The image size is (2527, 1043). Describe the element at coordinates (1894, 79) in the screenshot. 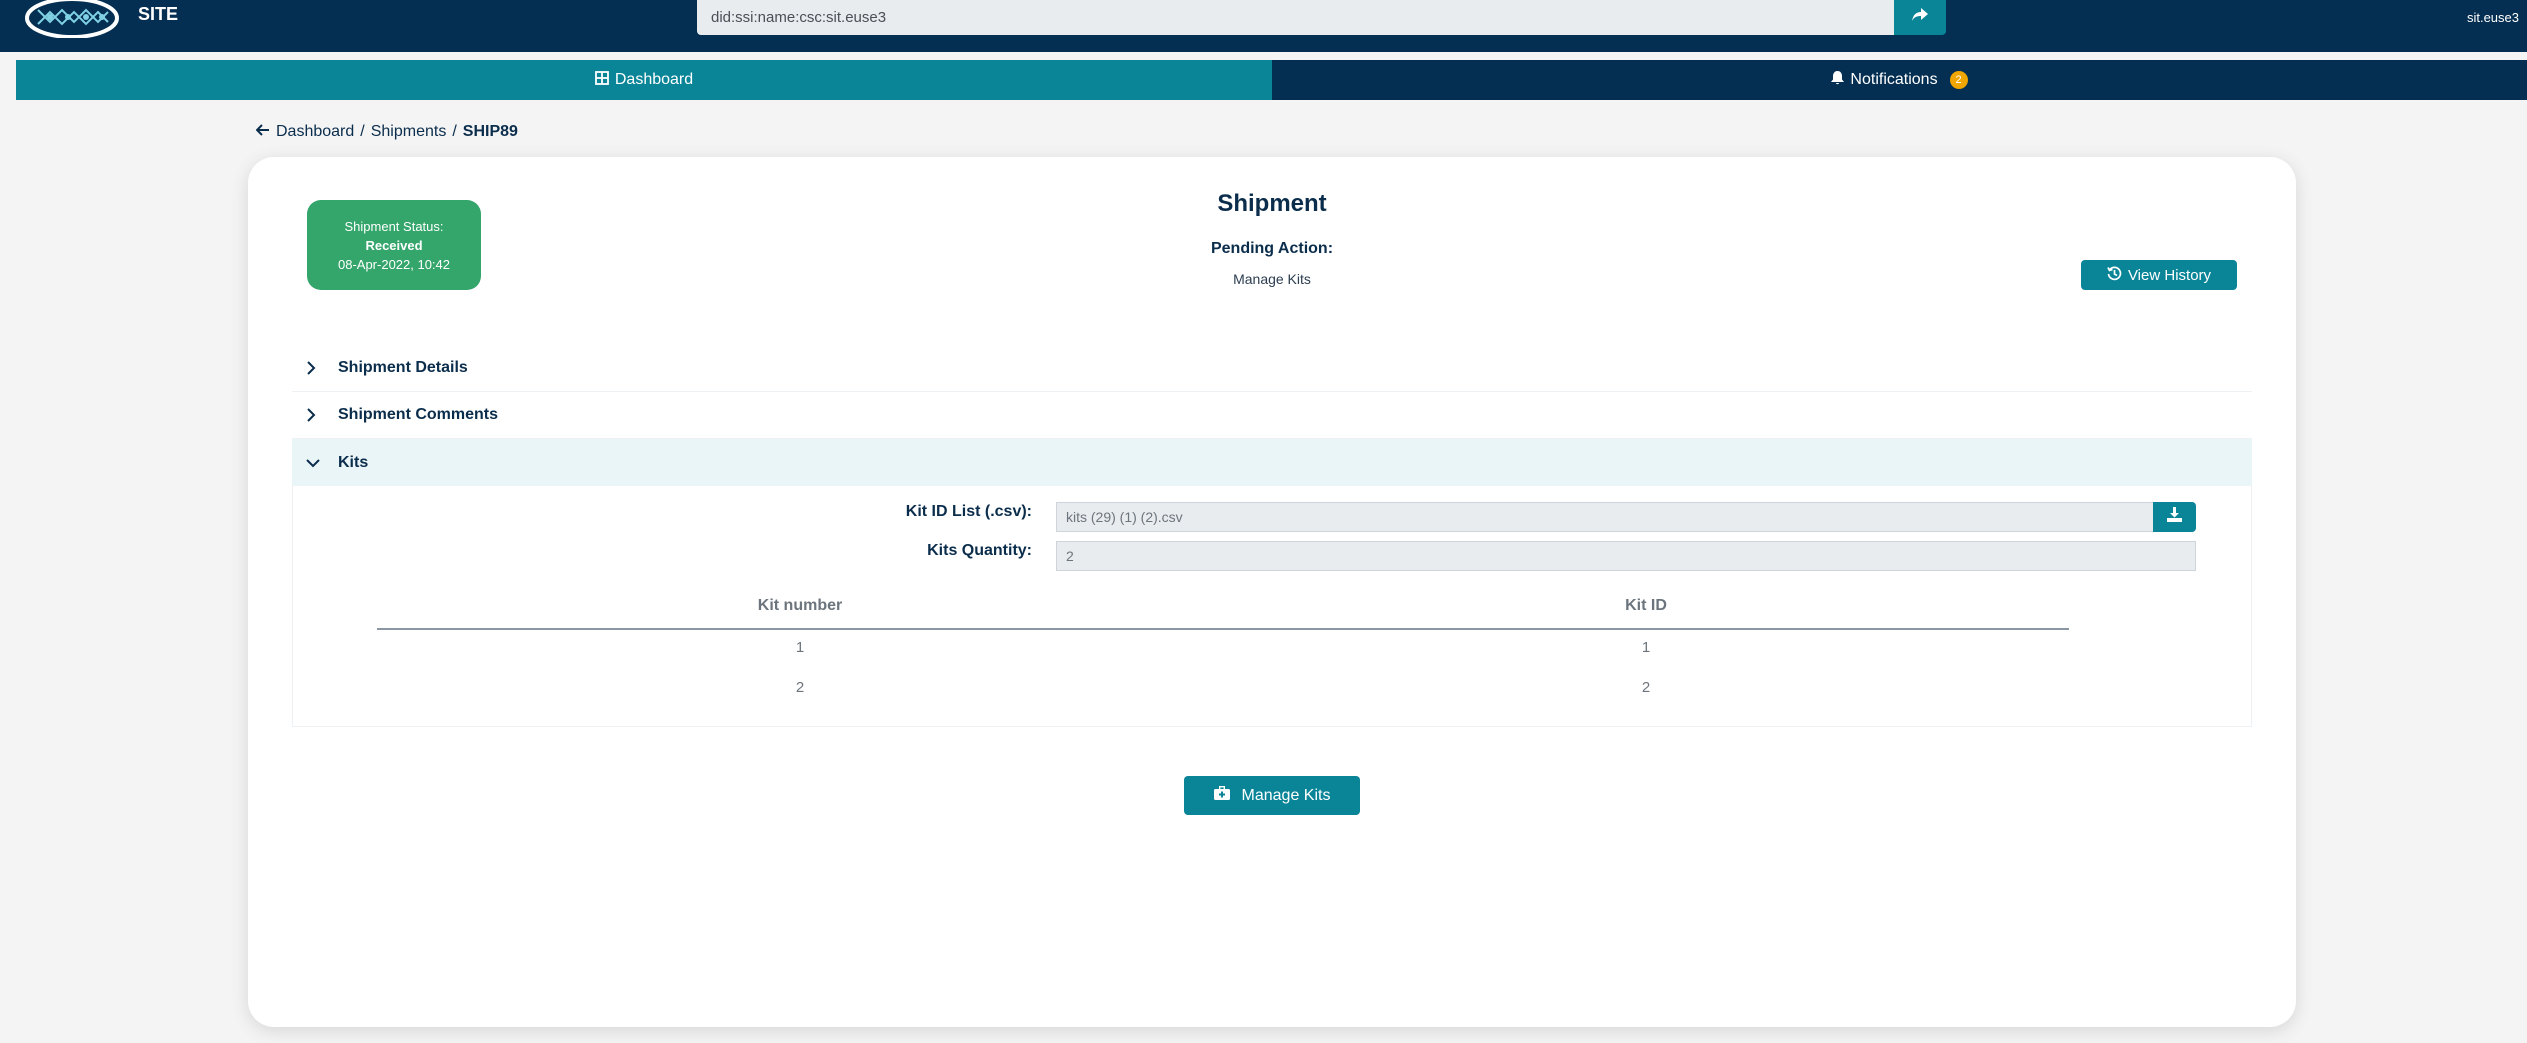

I see `tab-notifications-label: Notifications` at that location.